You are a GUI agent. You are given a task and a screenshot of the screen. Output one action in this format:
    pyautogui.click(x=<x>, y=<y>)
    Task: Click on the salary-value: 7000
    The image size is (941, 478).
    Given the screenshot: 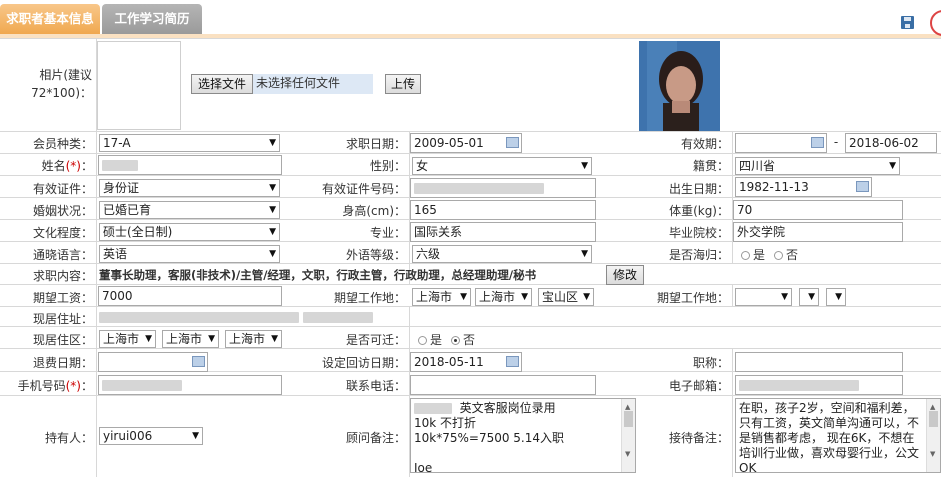 What is the action you would take?
    pyautogui.click(x=117, y=296)
    